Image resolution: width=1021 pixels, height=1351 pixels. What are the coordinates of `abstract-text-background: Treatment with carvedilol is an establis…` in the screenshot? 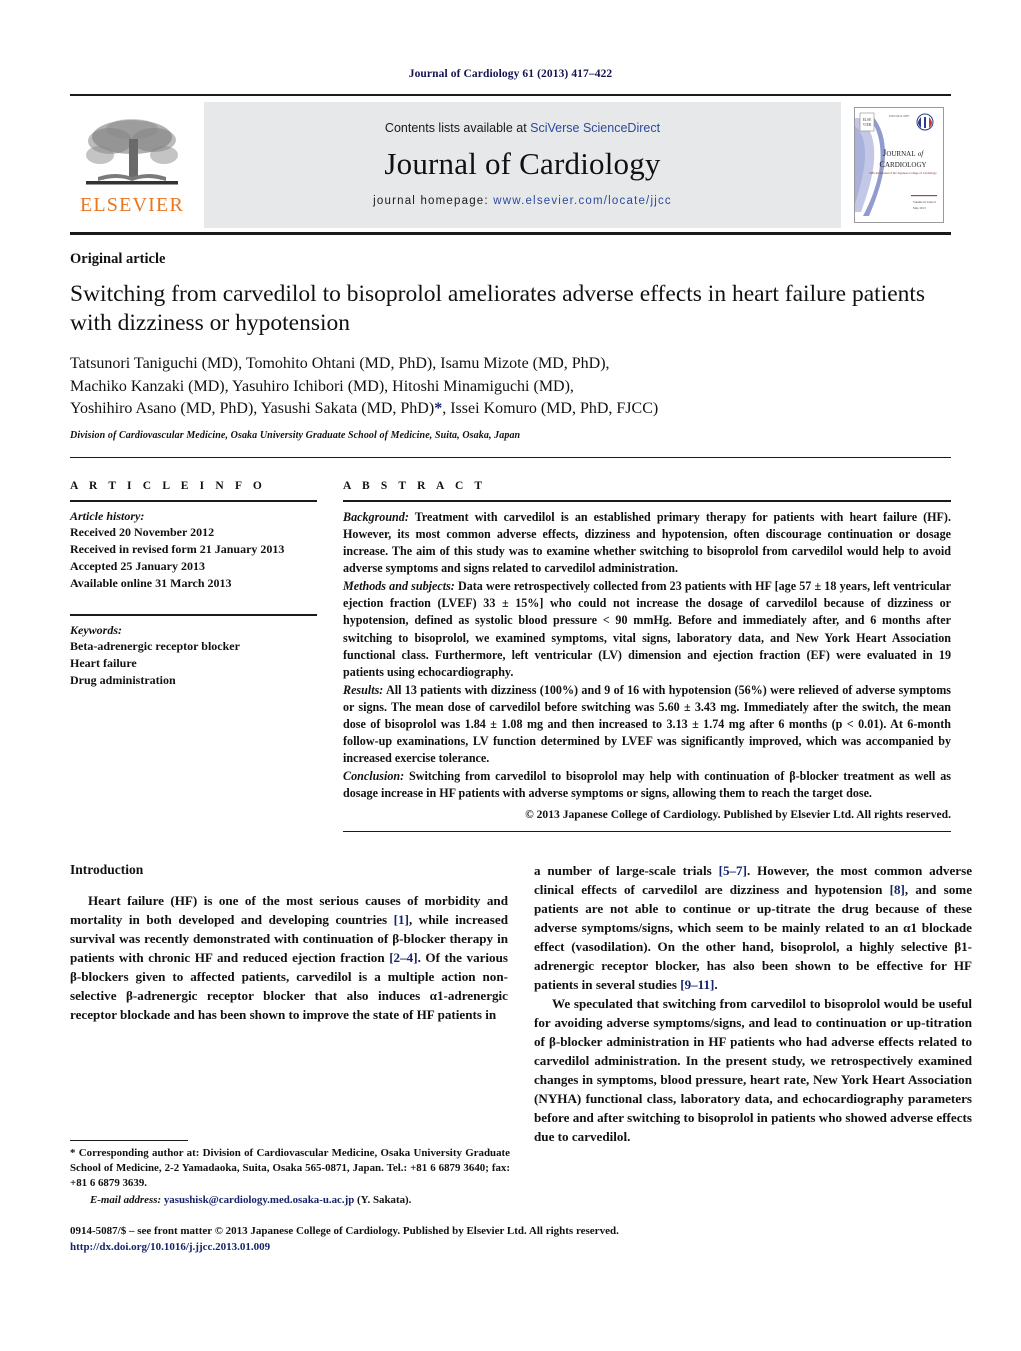 It's located at (647, 543).